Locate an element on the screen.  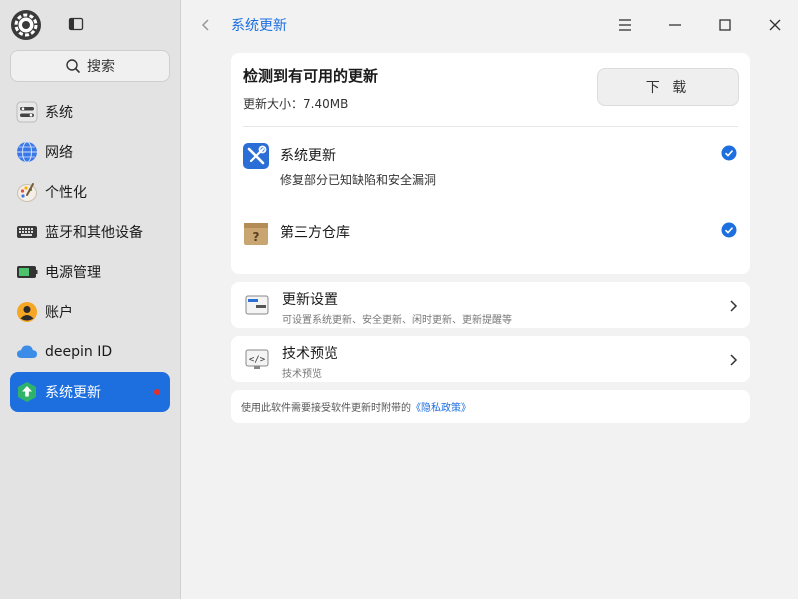
row-title: 技术预览 is located at coordinates (310, 354).